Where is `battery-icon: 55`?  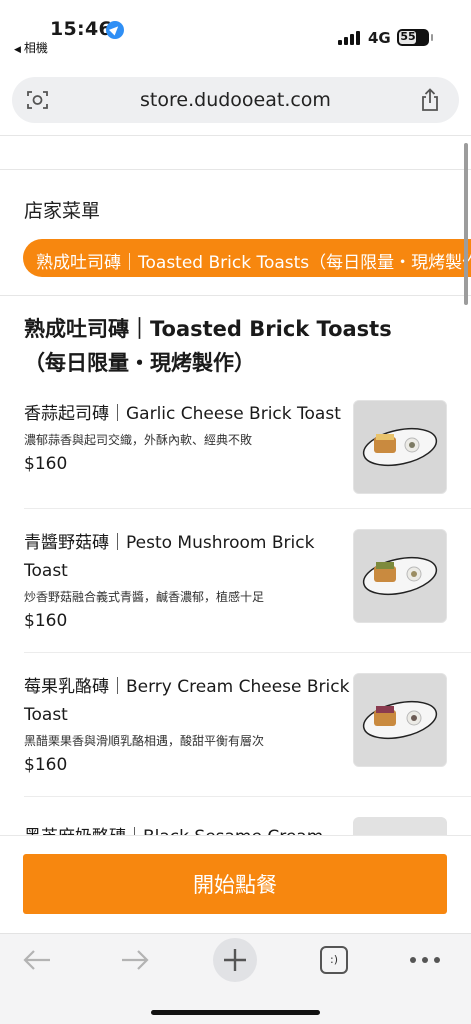 battery-icon: 55 is located at coordinates (413, 37).